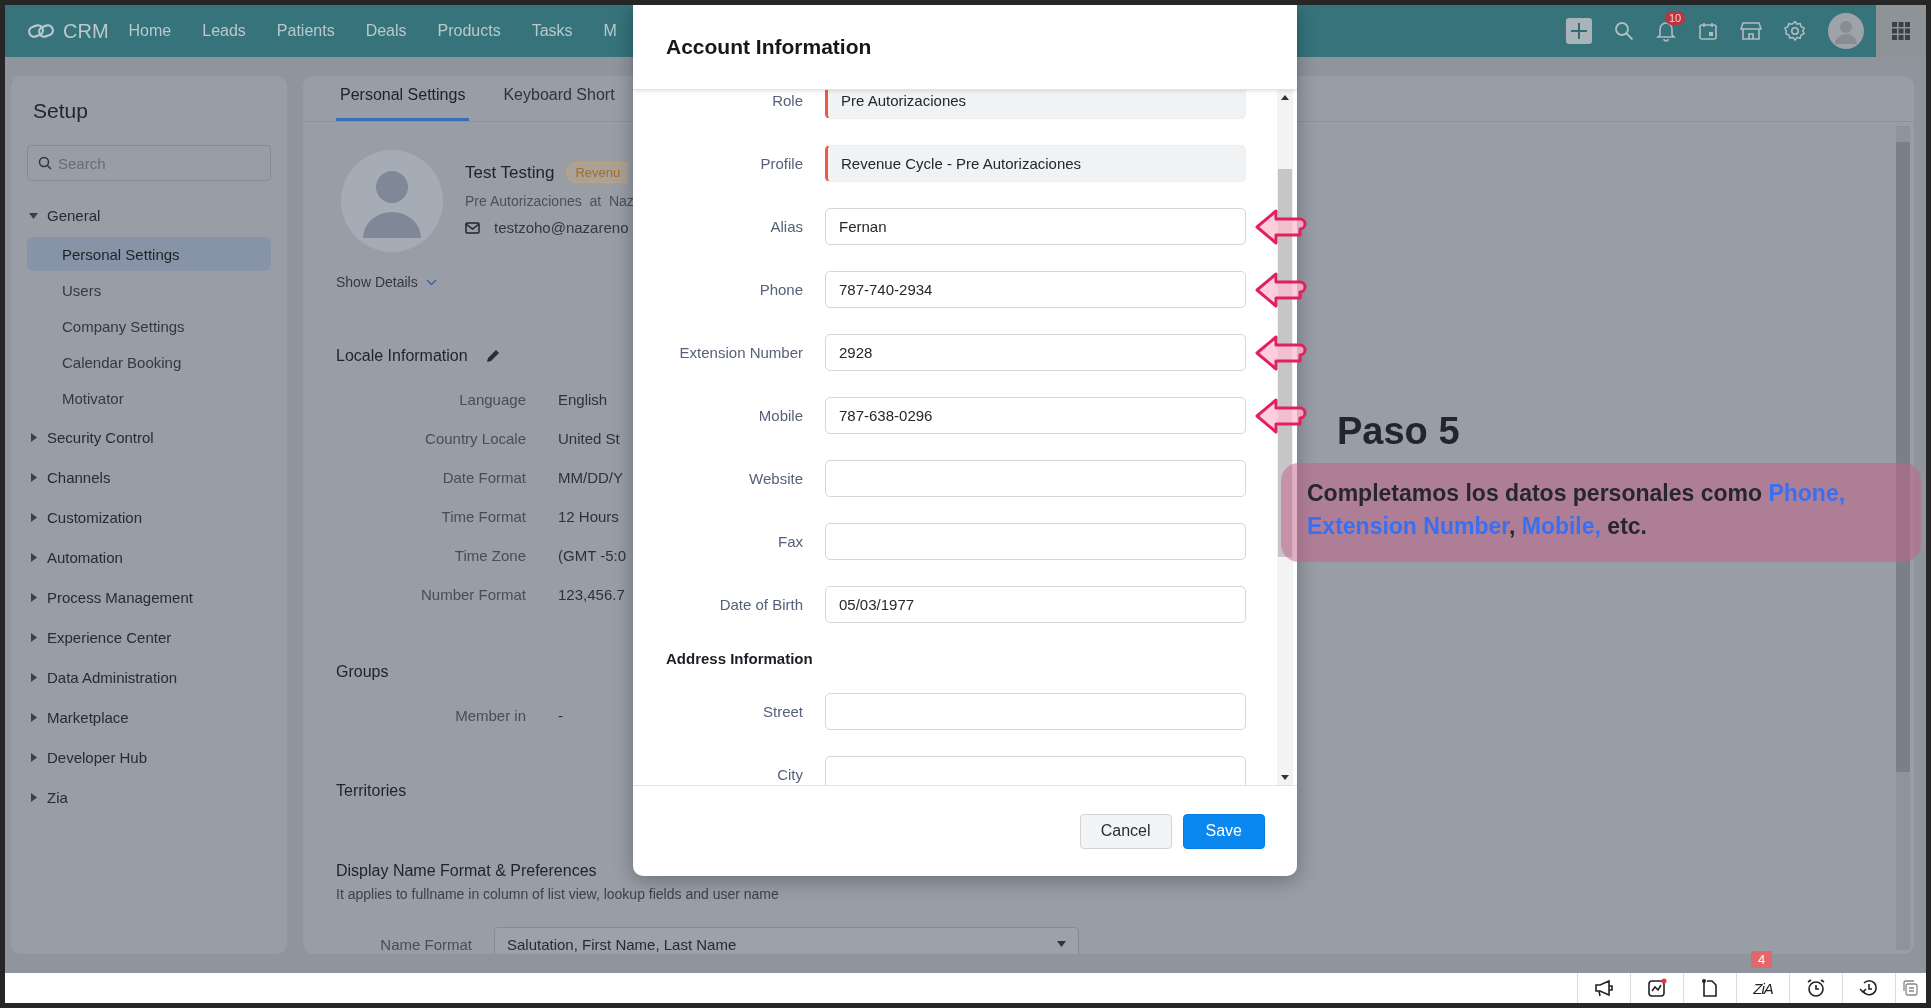 The image size is (1931, 1008). What do you see at coordinates (1579, 31) in the screenshot?
I see `add-icon` at bounding box center [1579, 31].